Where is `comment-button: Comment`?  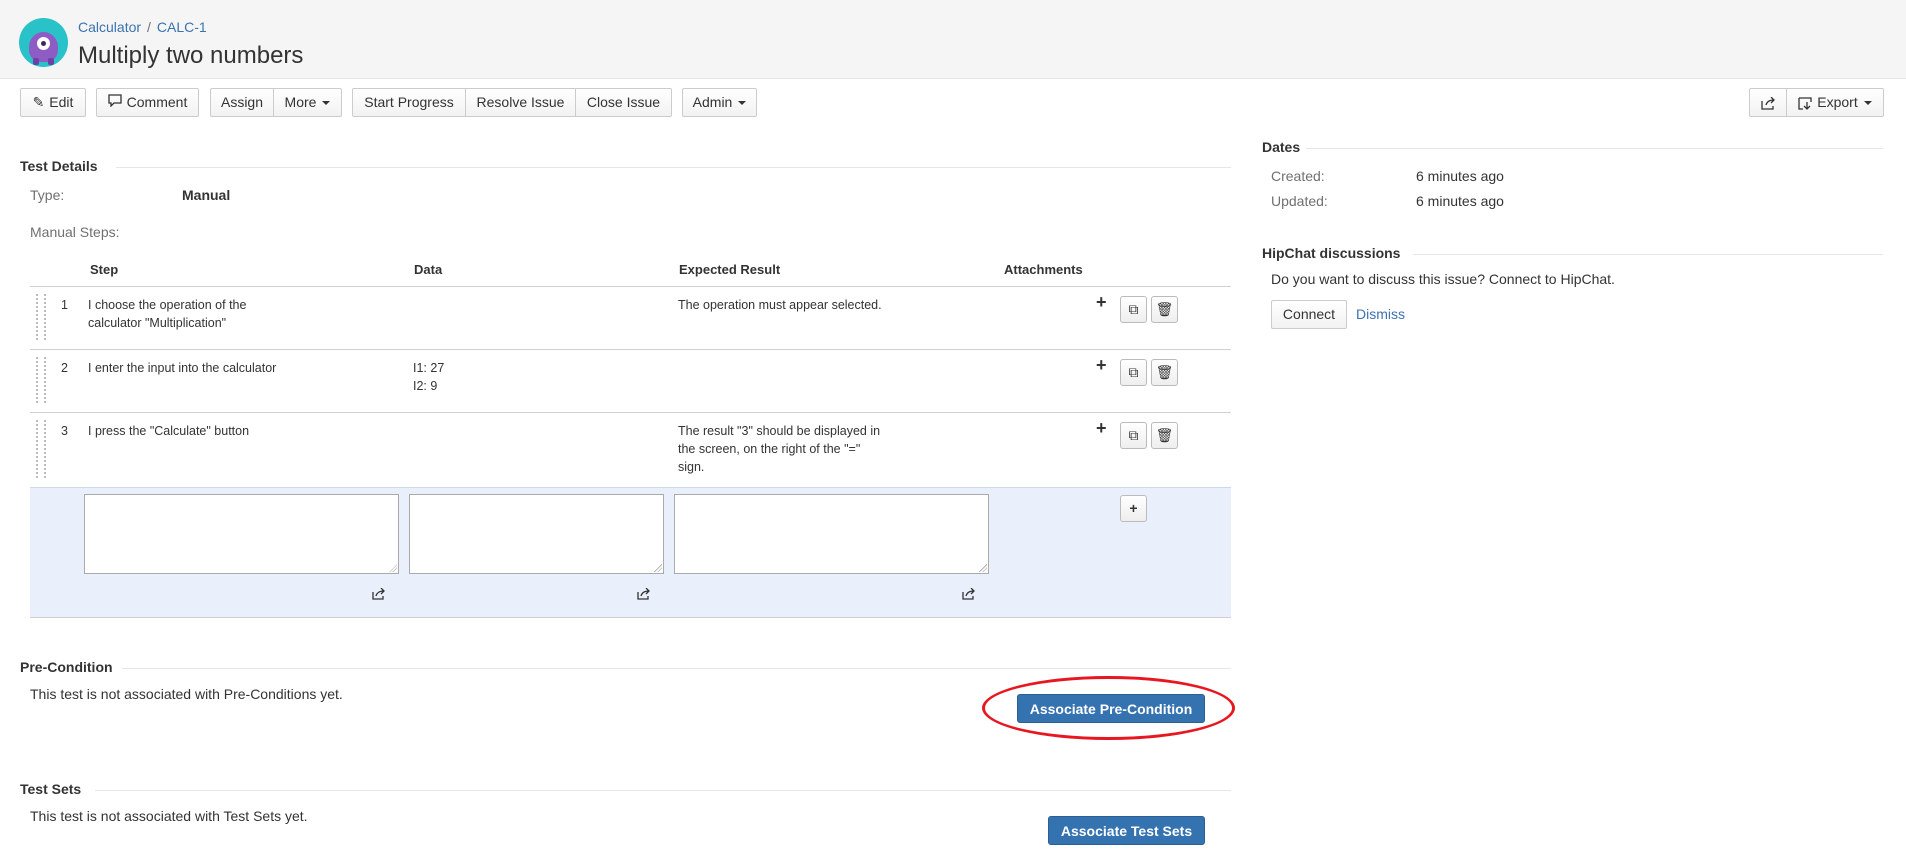 comment-button: Comment is located at coordinates (147, 102).